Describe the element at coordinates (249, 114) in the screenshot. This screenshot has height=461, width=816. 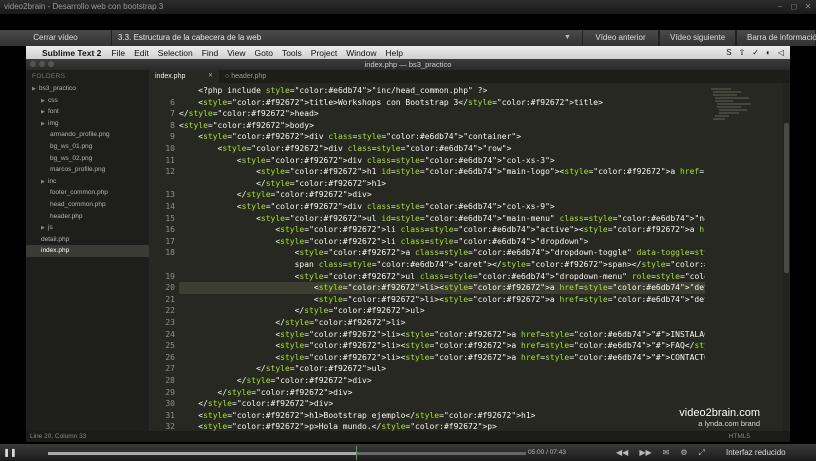
I see `code-line: </style="color:#f92672">head>` at that location.